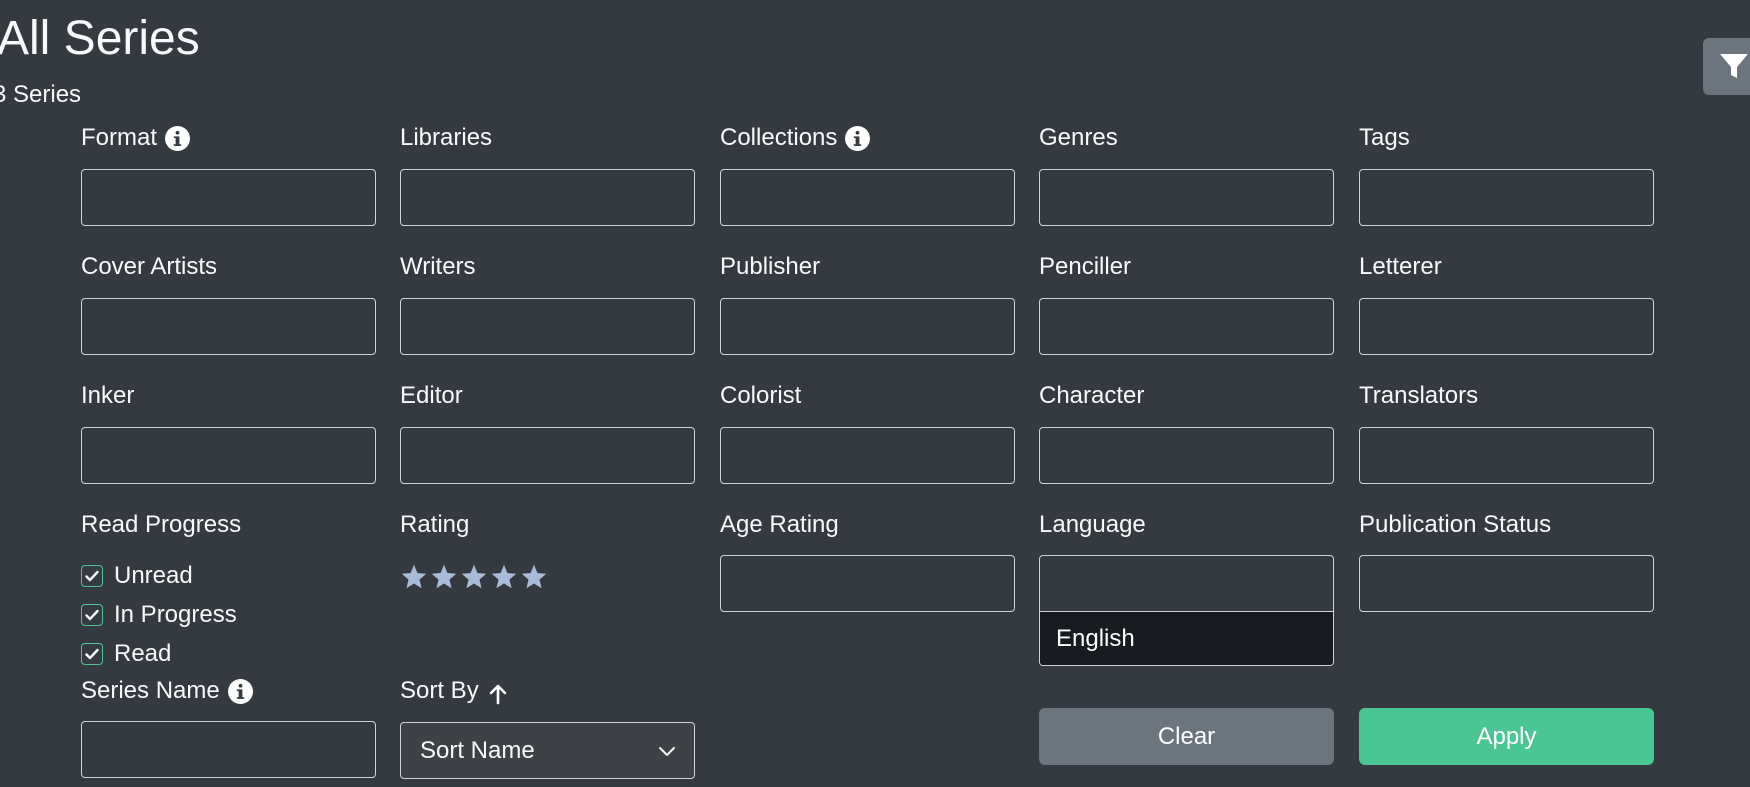  I want to click on series-name-label: Series Name, so click(167, 691).